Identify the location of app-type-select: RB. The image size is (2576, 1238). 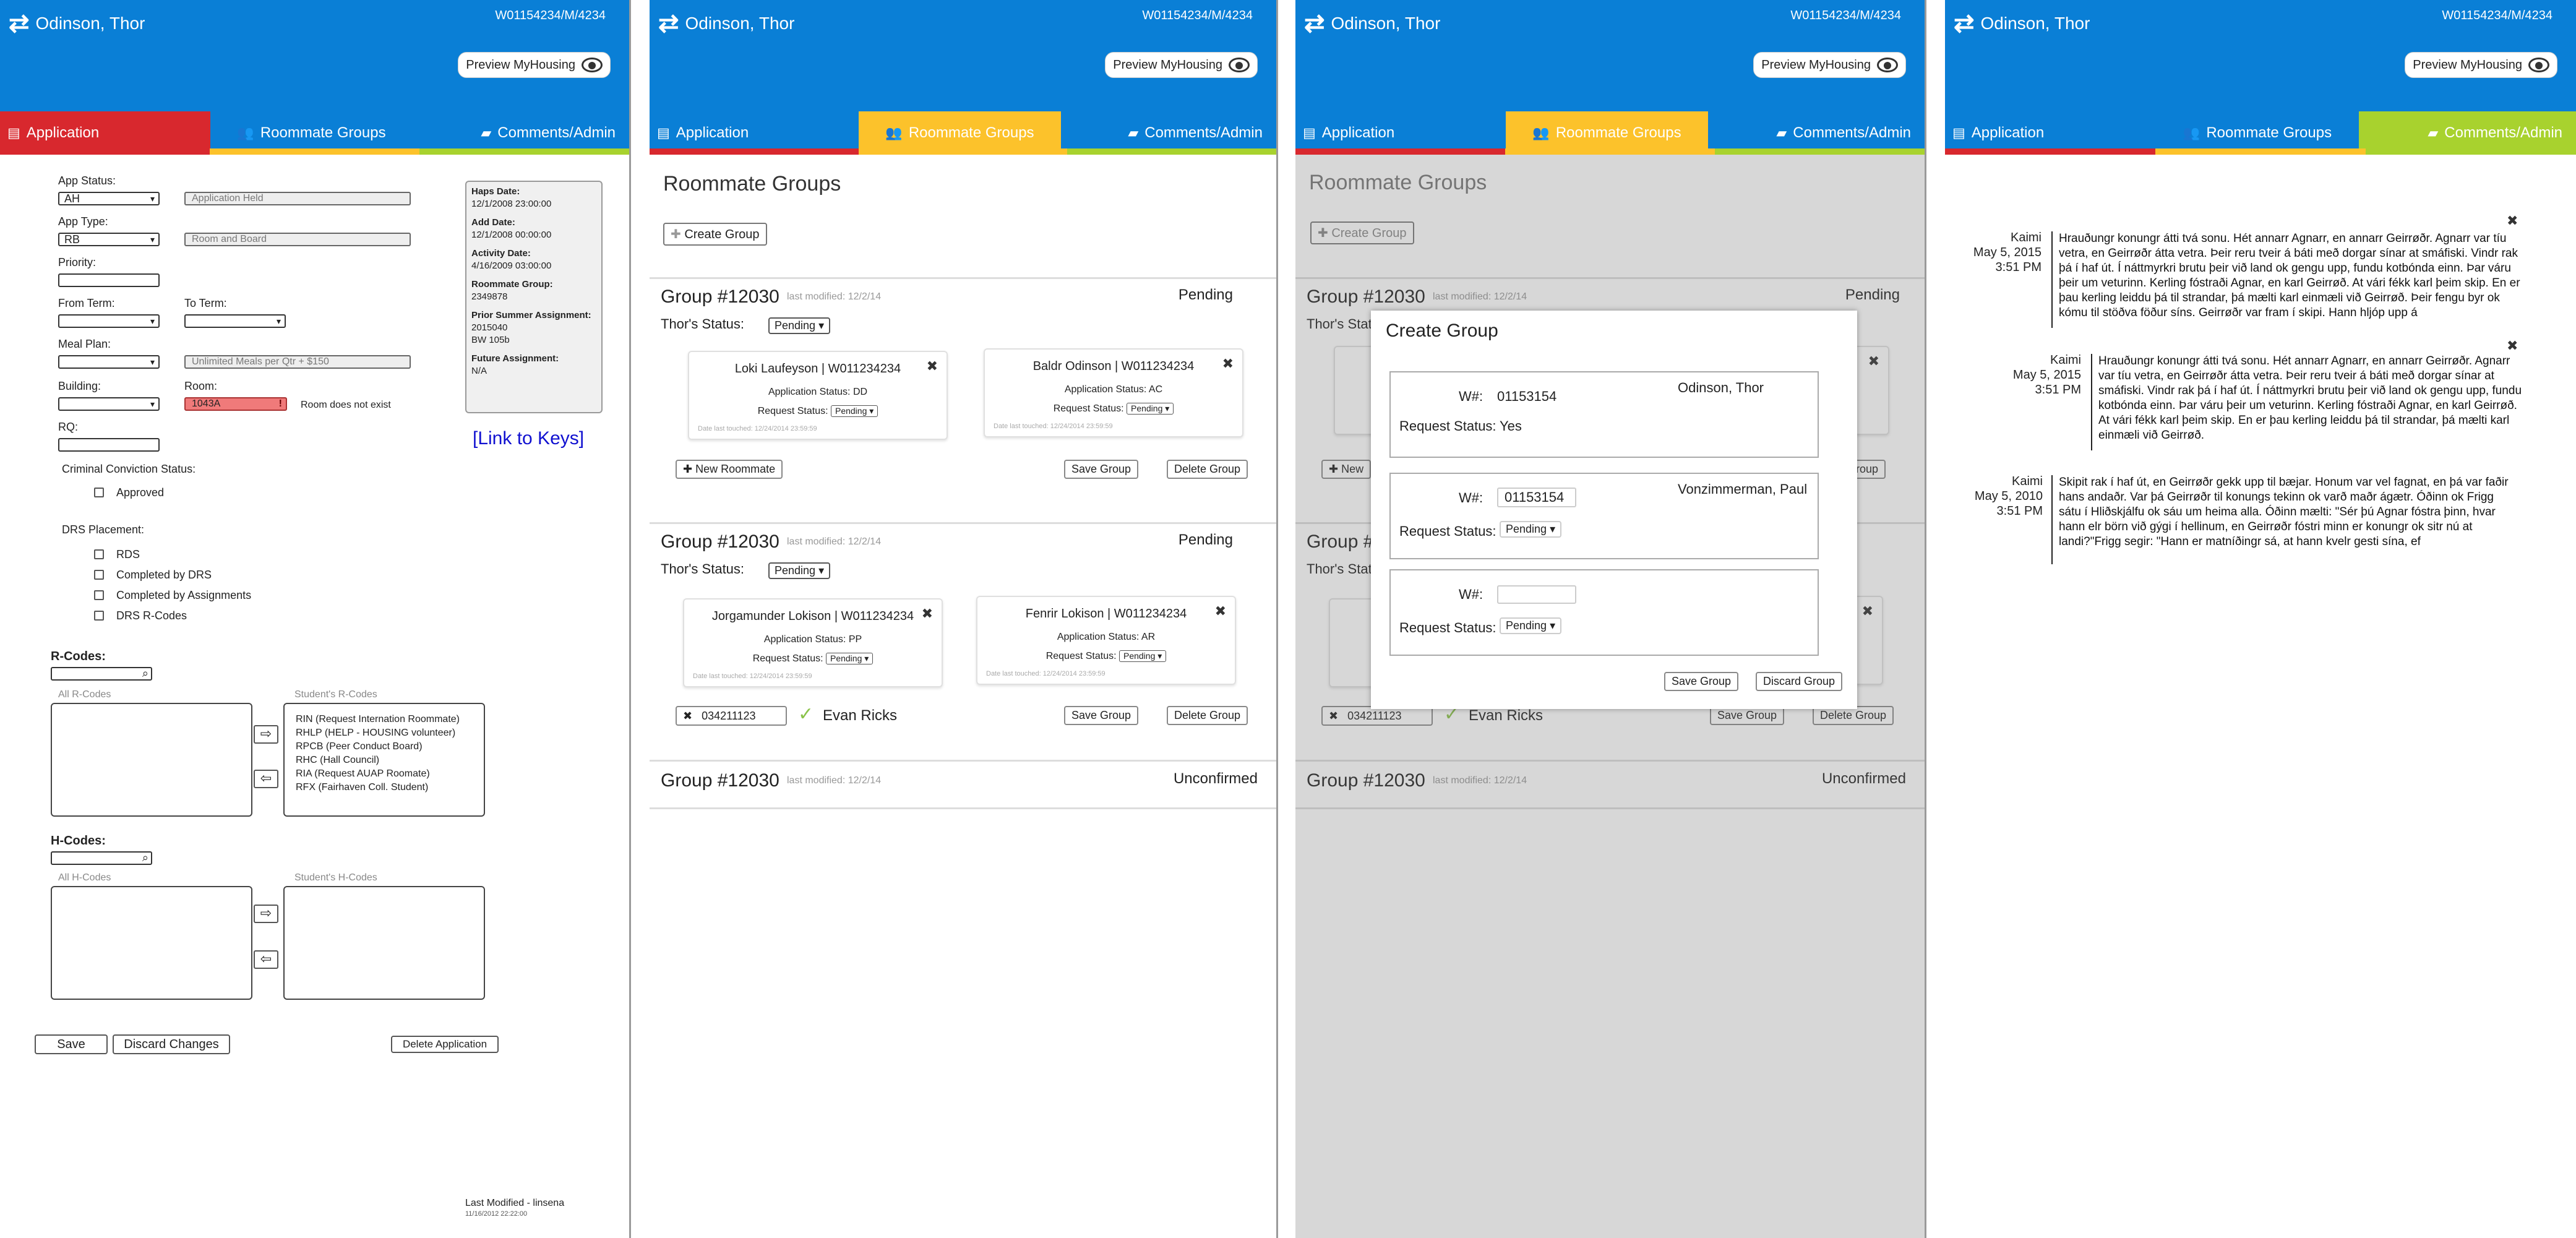
(109, 239).